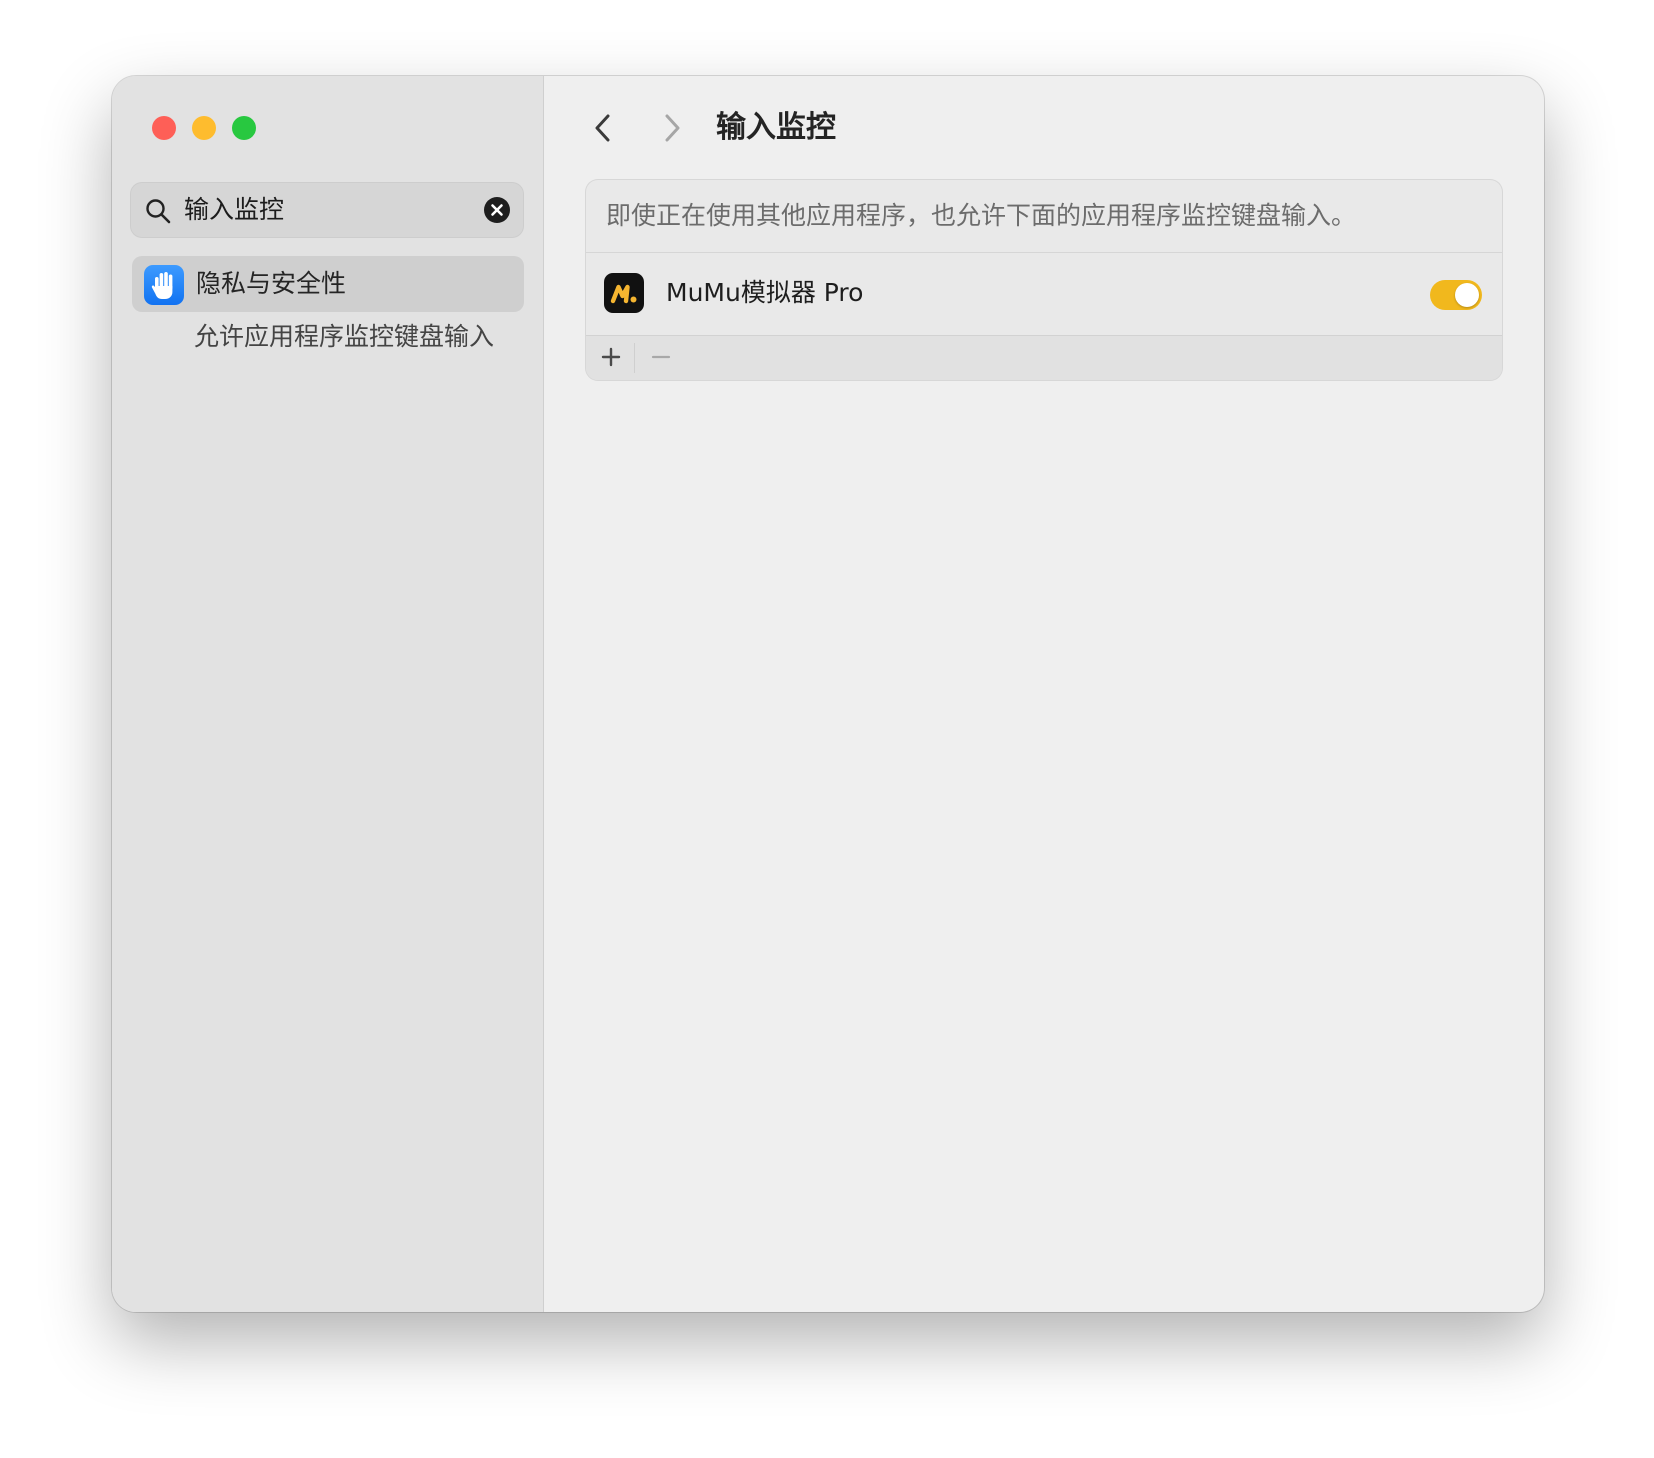 This screenshot has height=1458, width=1654. What do you see at coordinates (1044, 357) in the screenshot?
I see `list-toolbar` at bounding box center [1044, 357].